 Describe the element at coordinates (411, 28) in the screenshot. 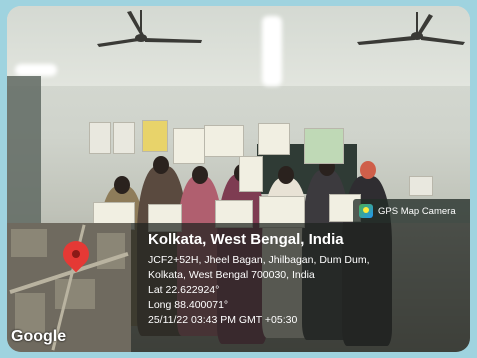

I see `ceiling-fan-right` at that location.